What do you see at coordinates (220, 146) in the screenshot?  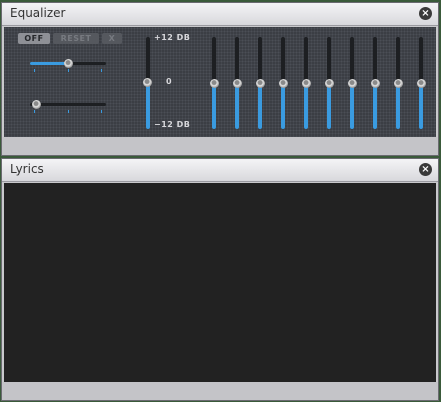 I see `equalizer-footer` at bounding box center [220, 146].